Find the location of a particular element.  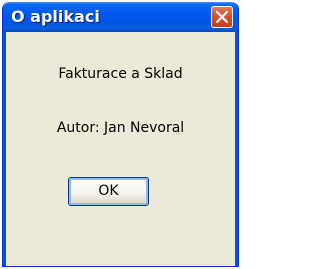

close-x-icon is located at coordinates (222, 17).